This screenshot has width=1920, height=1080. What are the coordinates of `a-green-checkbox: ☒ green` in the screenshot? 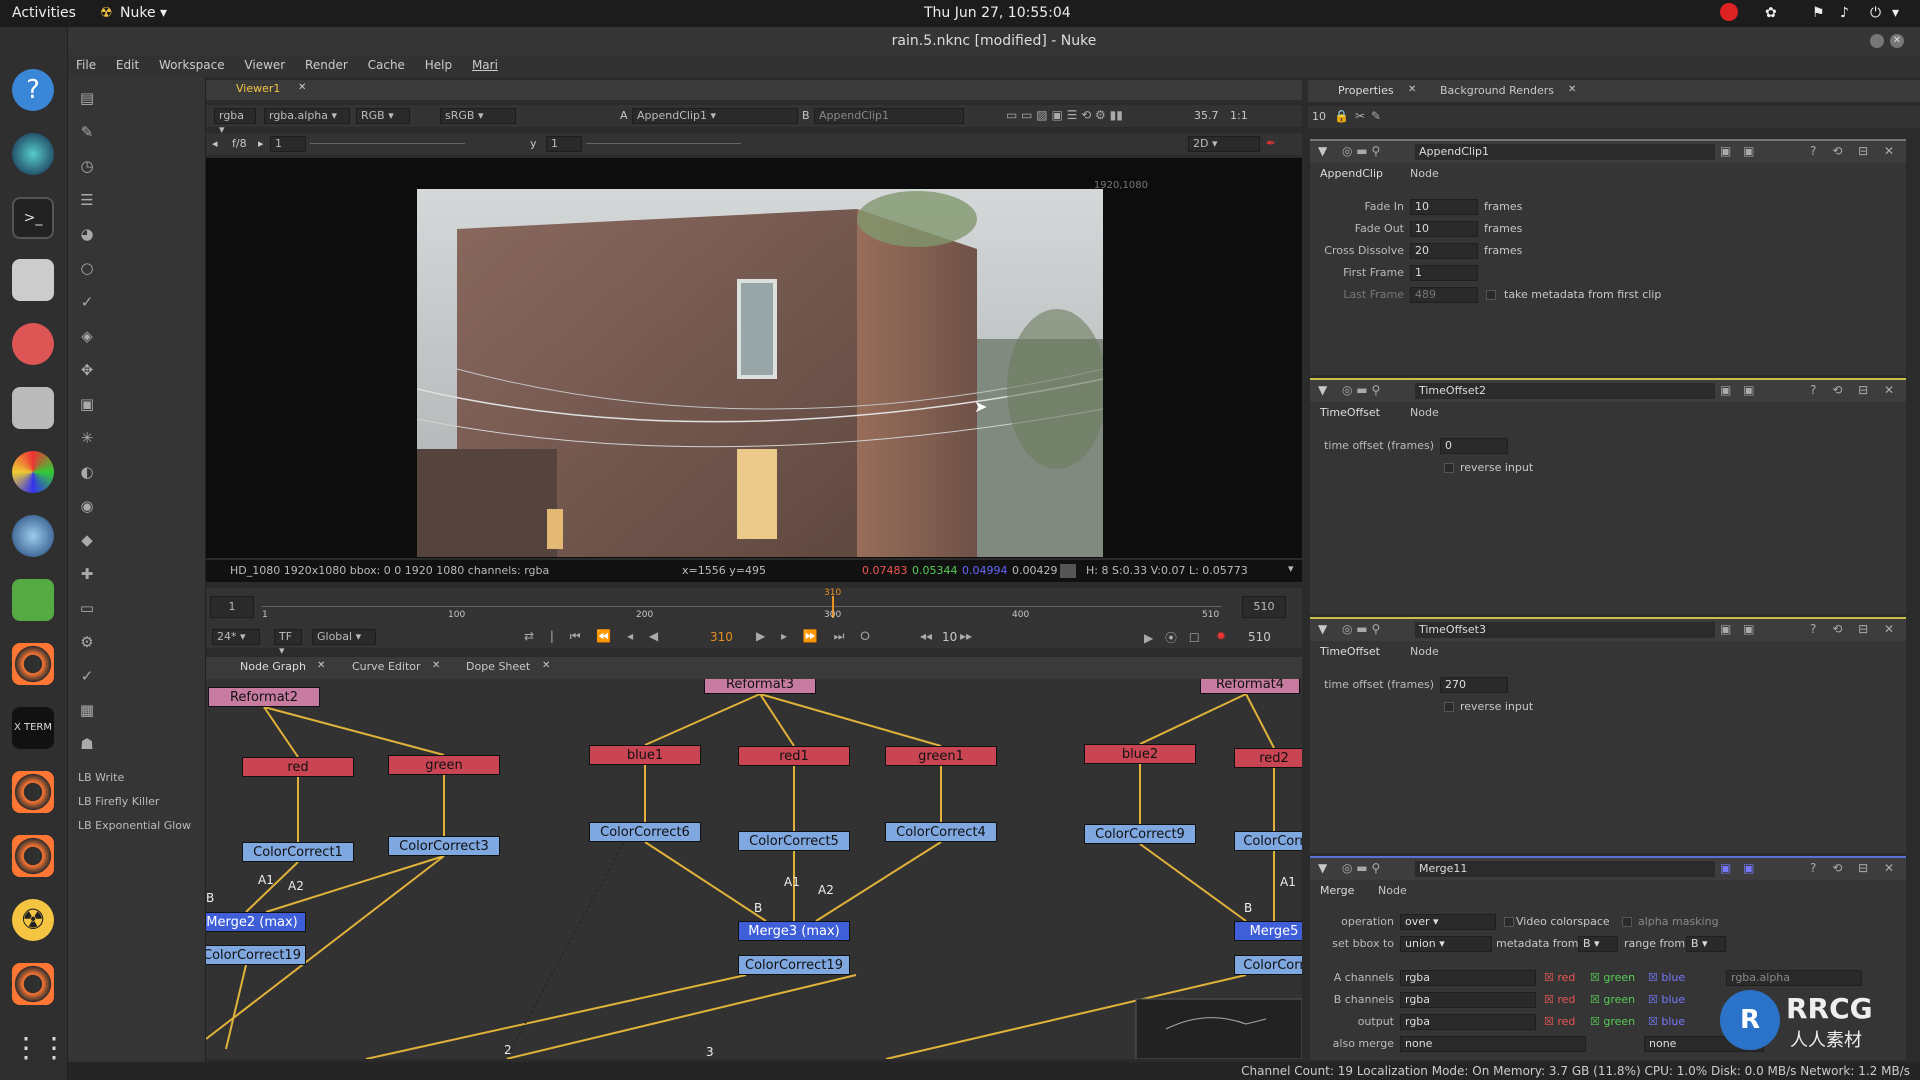 It's located at (1612, 978).